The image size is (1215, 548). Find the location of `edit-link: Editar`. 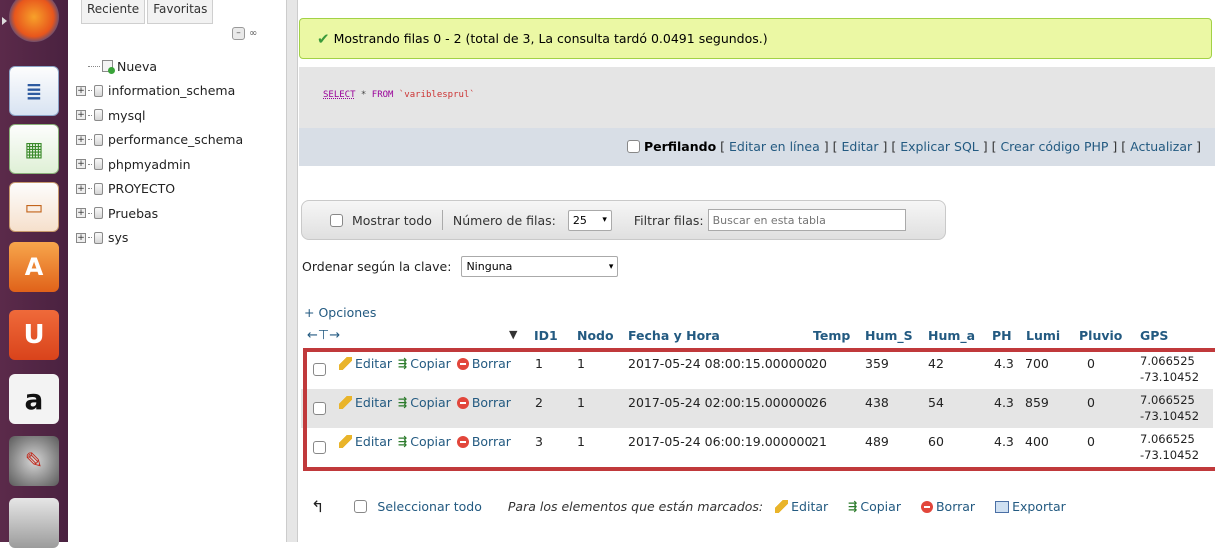

edit-link: Editar is located at coordinates (859, 146).